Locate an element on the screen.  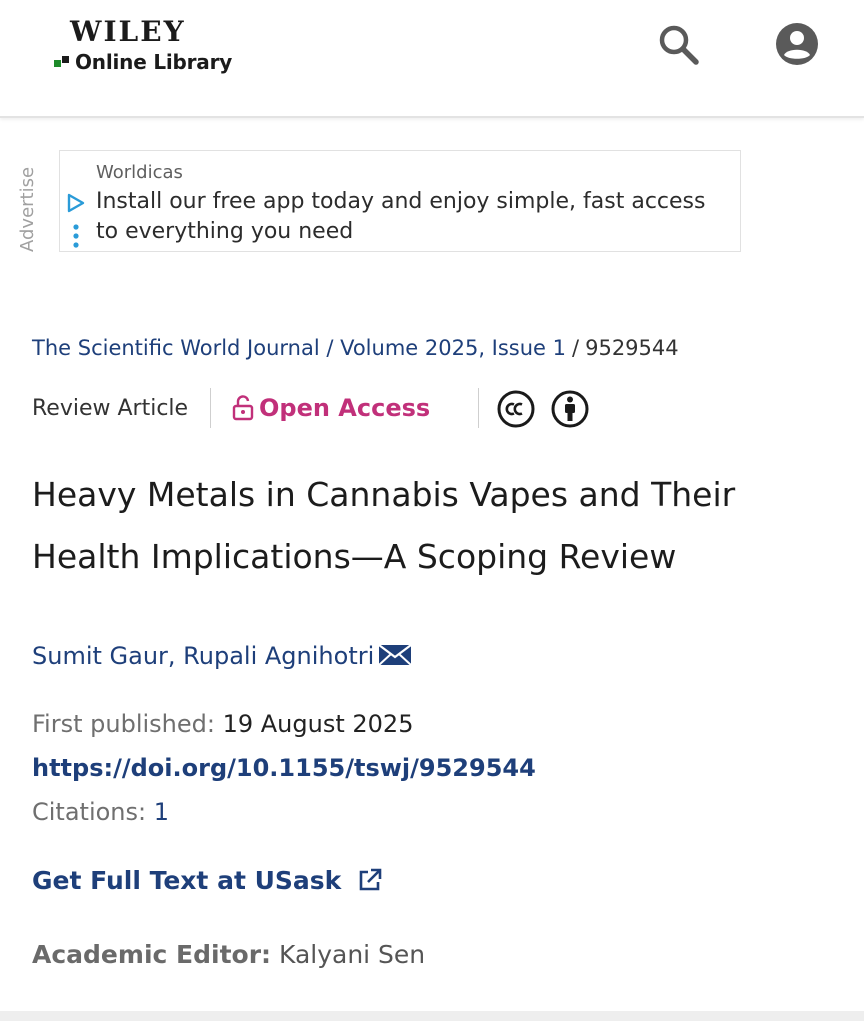
breadcrumb-article-id: 9529544 is located at coordinates (632, 348).